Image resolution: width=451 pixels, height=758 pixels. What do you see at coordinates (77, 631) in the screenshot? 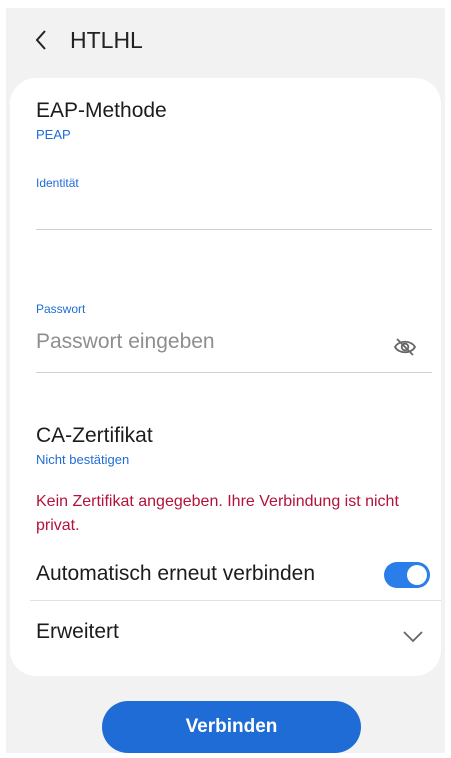
I see `advanced-label: Erweitert` at bounding box center [77, 631].